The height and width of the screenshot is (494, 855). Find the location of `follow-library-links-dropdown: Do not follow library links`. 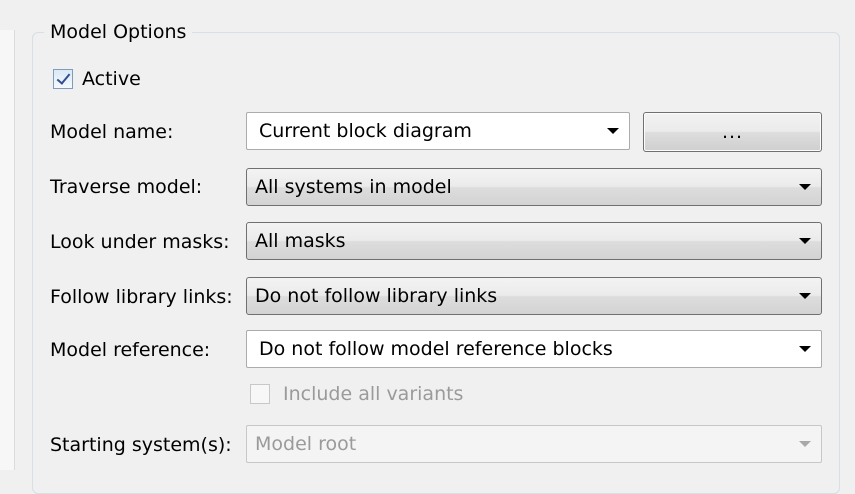

follow-library-links-dropdown: Do not follow library links is located at coordinates (534, 296).